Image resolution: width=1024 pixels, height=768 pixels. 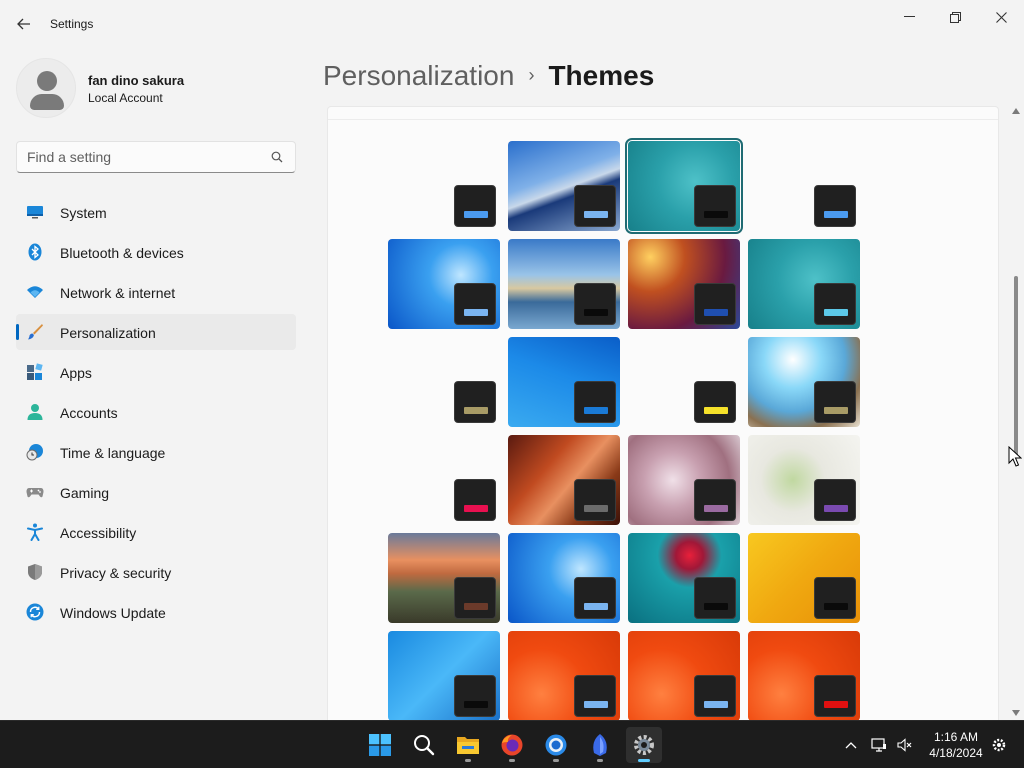 What do you see at coordinates (1016, 713) in the screenshot?
I see `scroll-down-icon` at bounding box center [1016, 713].